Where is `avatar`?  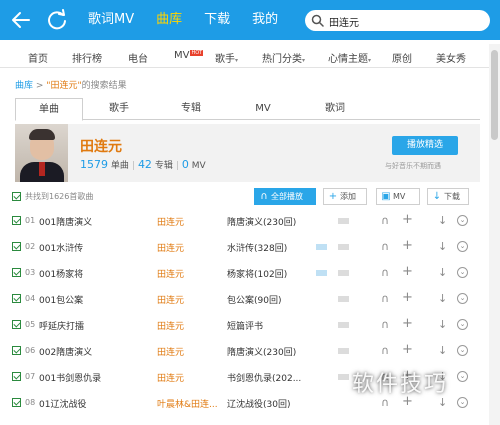 avatar is located at coordinates (41, 153).